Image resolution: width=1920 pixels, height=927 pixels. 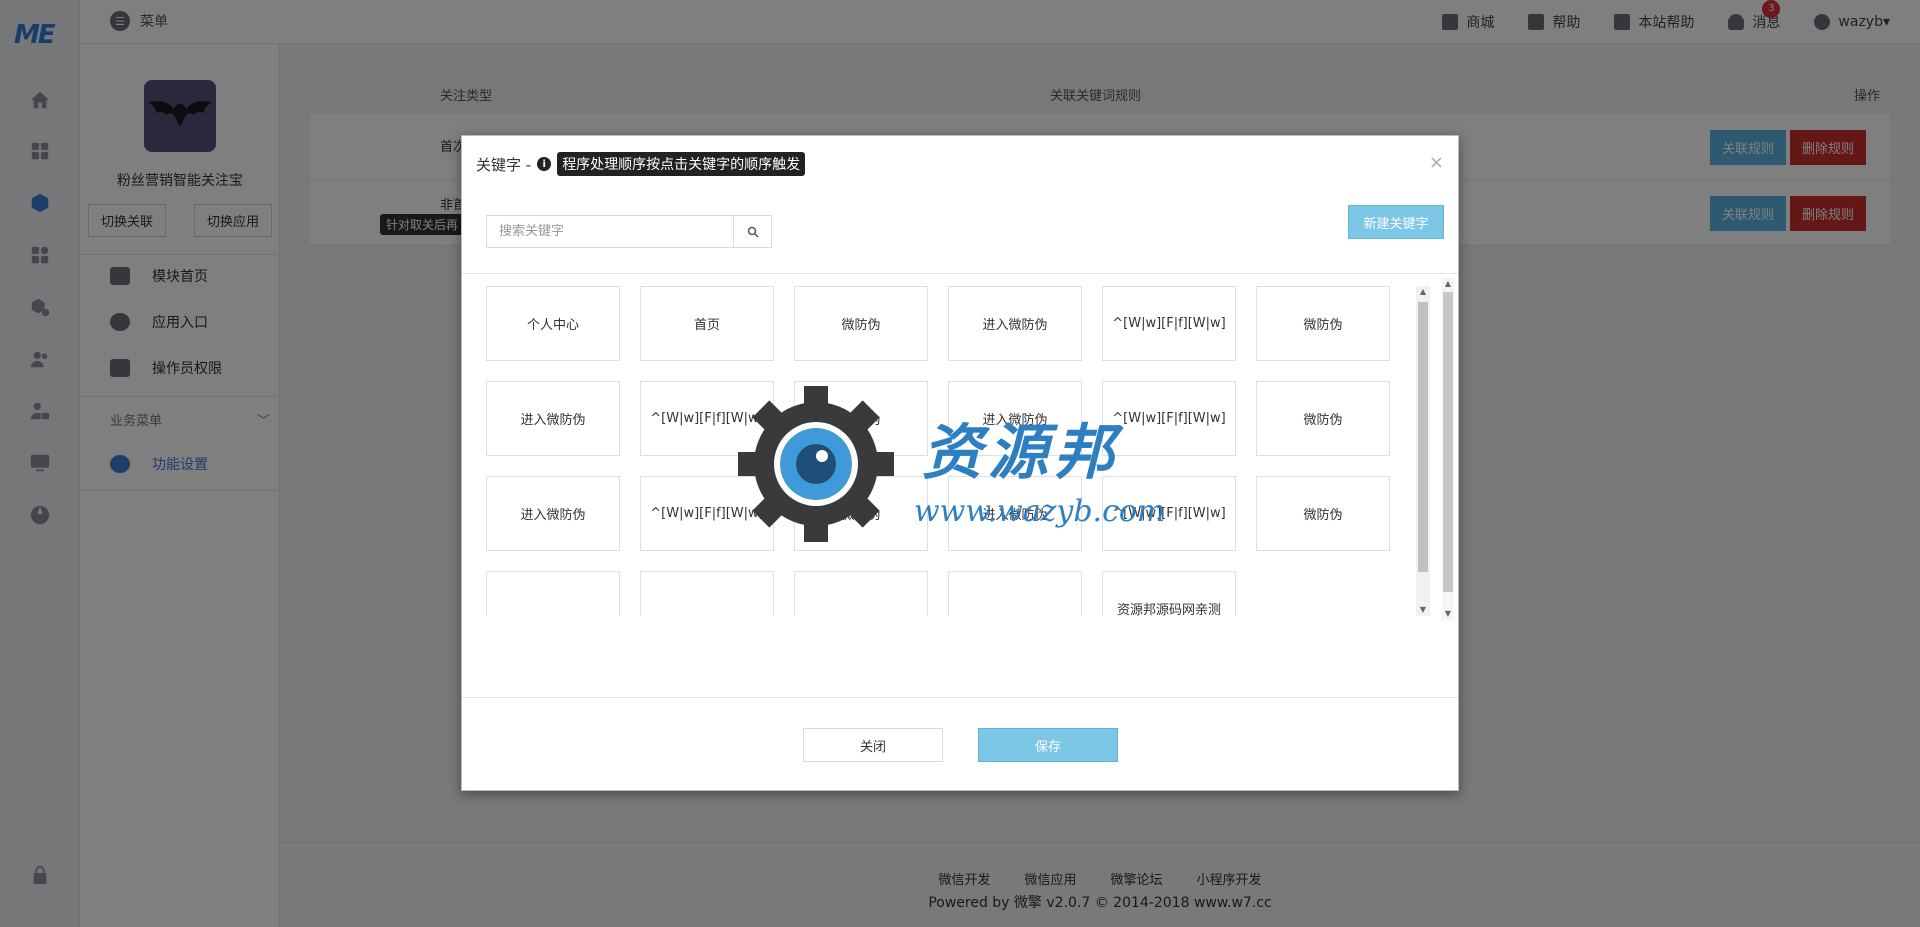 What do you see at coordinates (1169, 593) in the screenshot?
I see `keyword-item: 资源邦源码网亲测` at bounding box center [1169, 593].